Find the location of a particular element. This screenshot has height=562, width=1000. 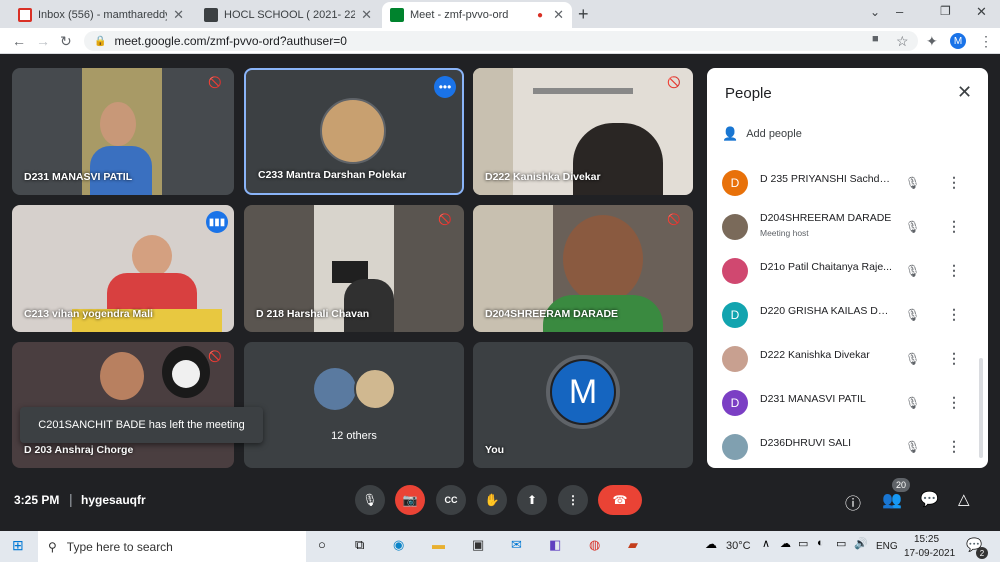

add-person-icon: 👤 is located at coordinates (730, 133).